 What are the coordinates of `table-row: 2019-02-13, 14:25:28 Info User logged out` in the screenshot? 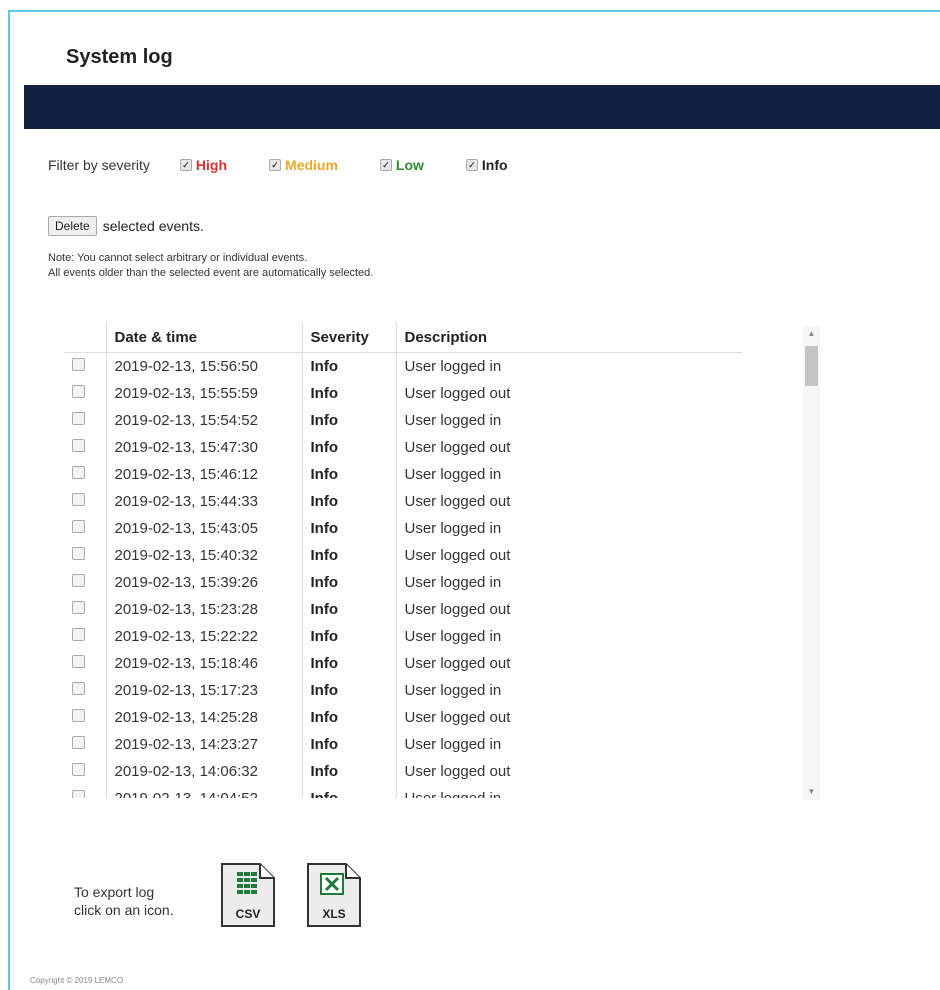 It's located at (403, 717).